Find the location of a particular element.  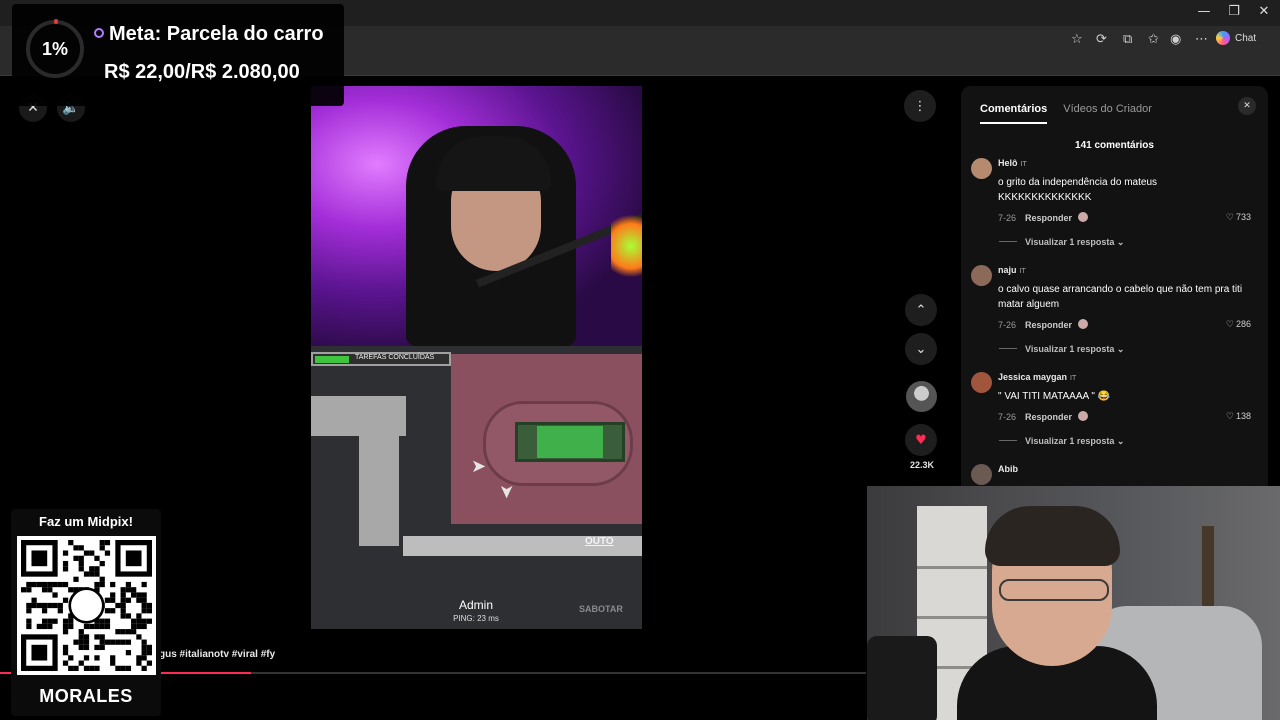

more-icon: ⋮ is located at coordinates (920, 106).